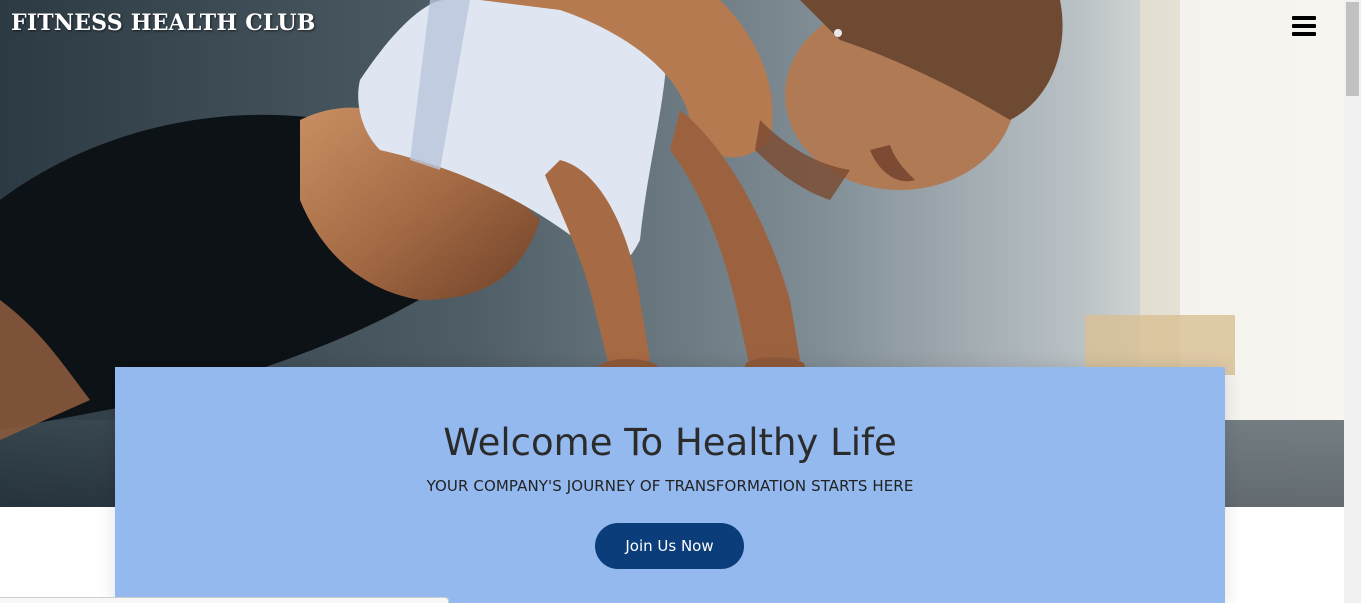 This screenshot has width=1361, height=603. What do you see at coordinates (1304, 18) in the screenshot?
I see `menu-bar-top` at bounding box center [1304, 18].